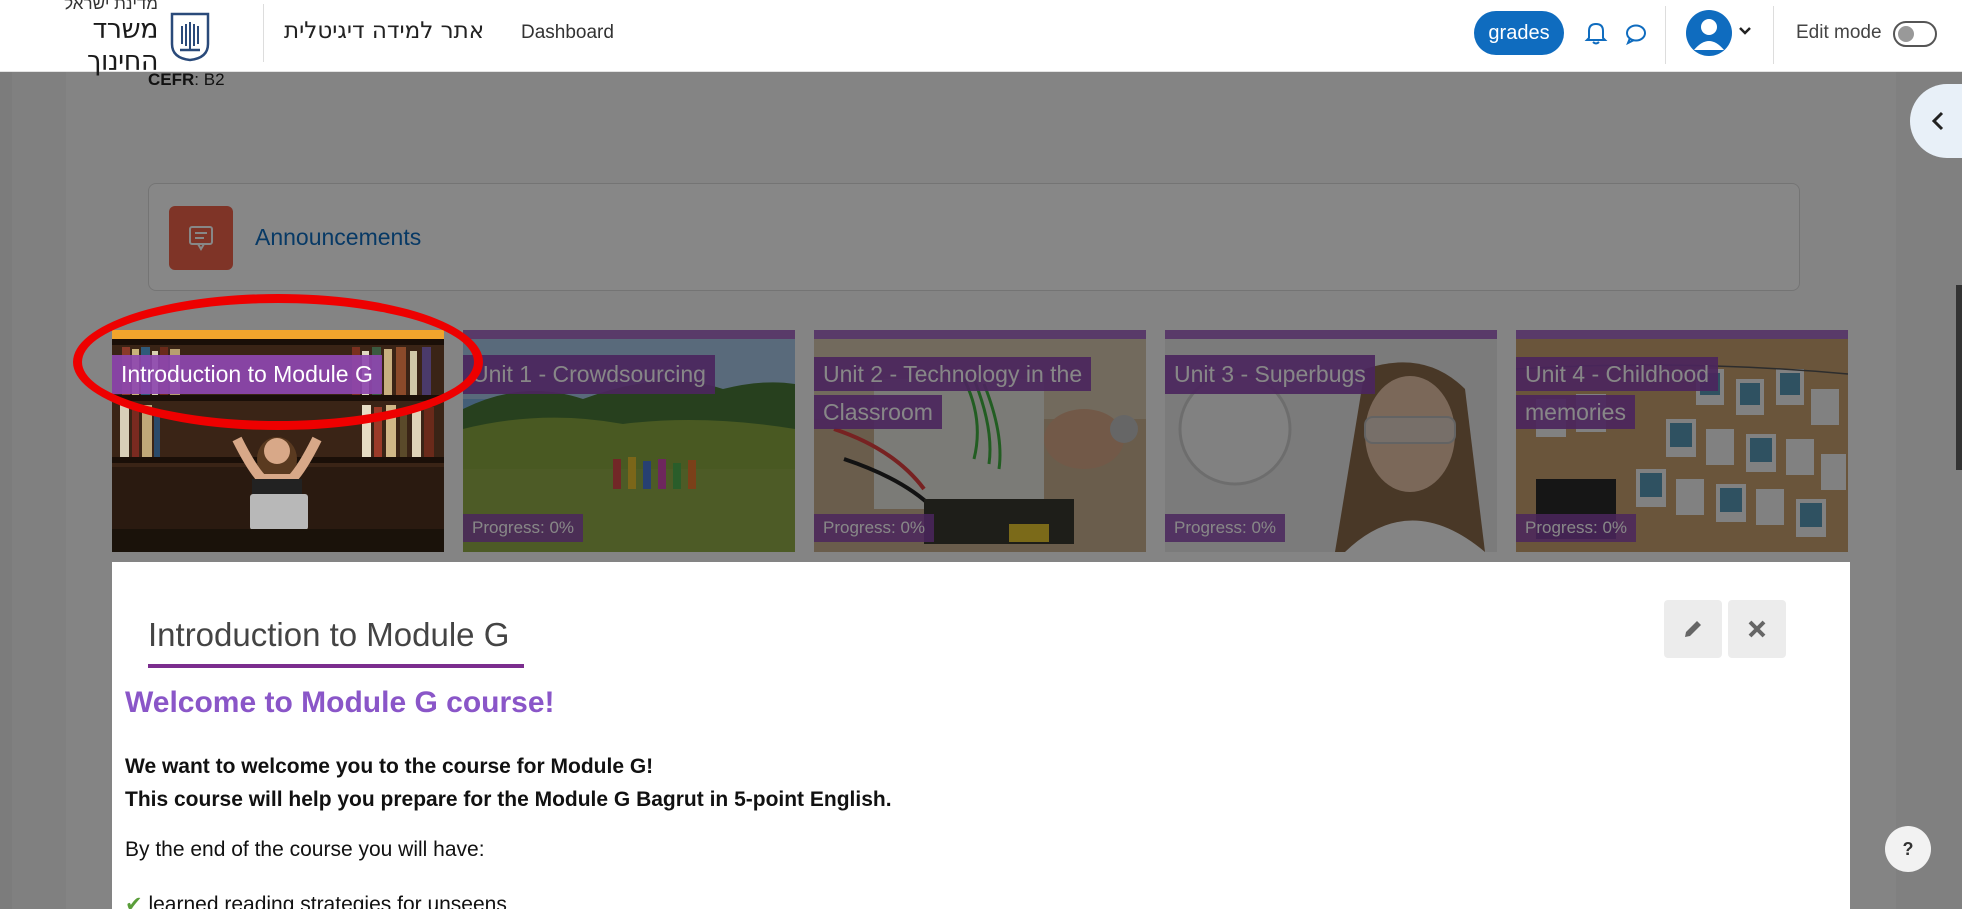 The height and width of the screenshot is (909, 1962). I want to click on welcome-heading: Welcome to Module G course!, so click(340, 702).